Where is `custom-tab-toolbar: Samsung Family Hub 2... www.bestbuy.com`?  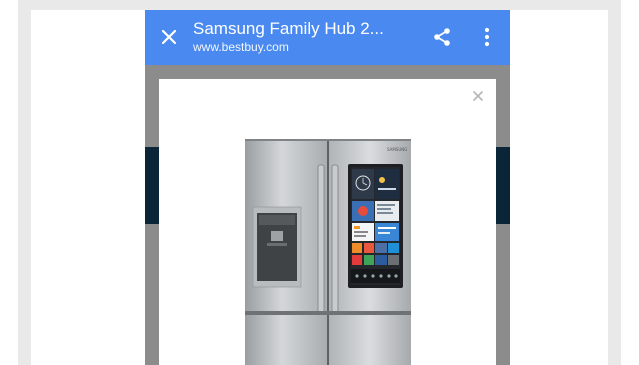
custom-tab-toolbar: Samsung Family Hub 2... www.bestbuy.com is located at coordinates (327, 37).